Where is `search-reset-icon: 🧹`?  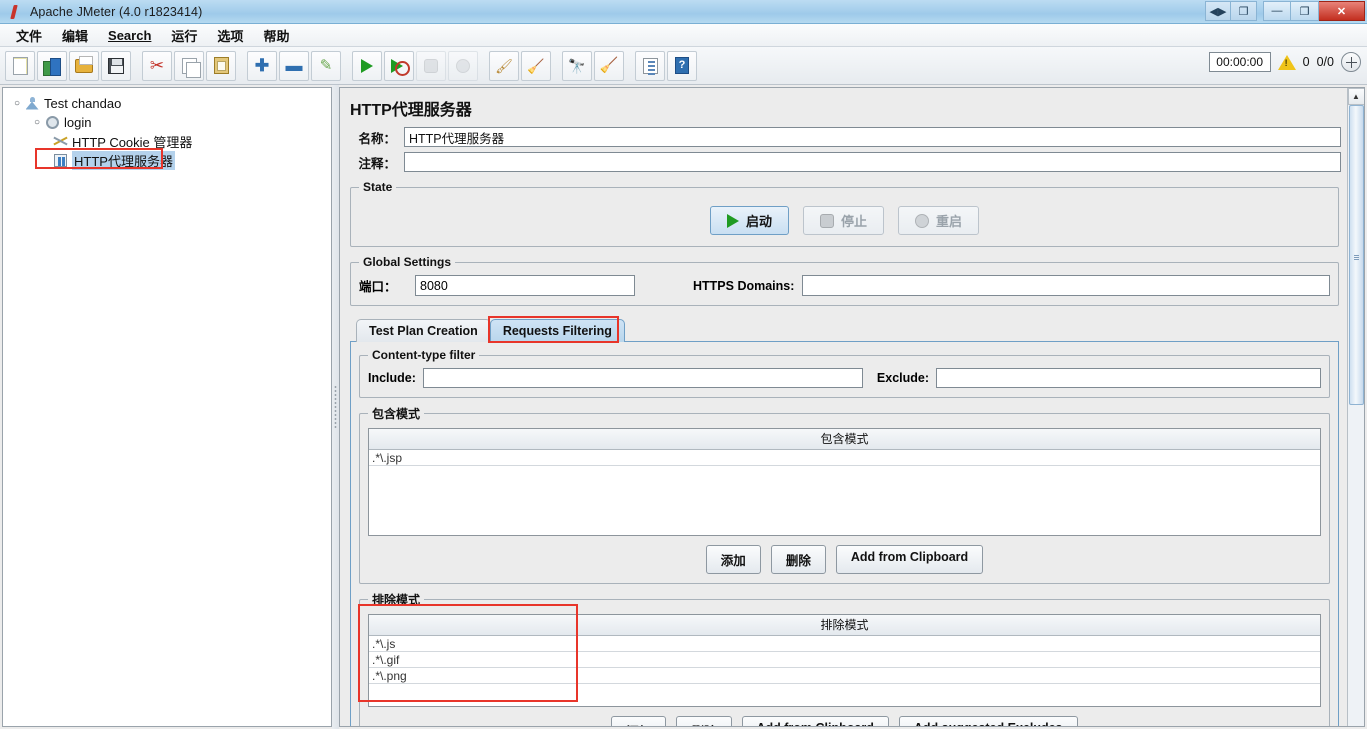
search-reset-icon: 🧹 is located at coordinates (609, 65).